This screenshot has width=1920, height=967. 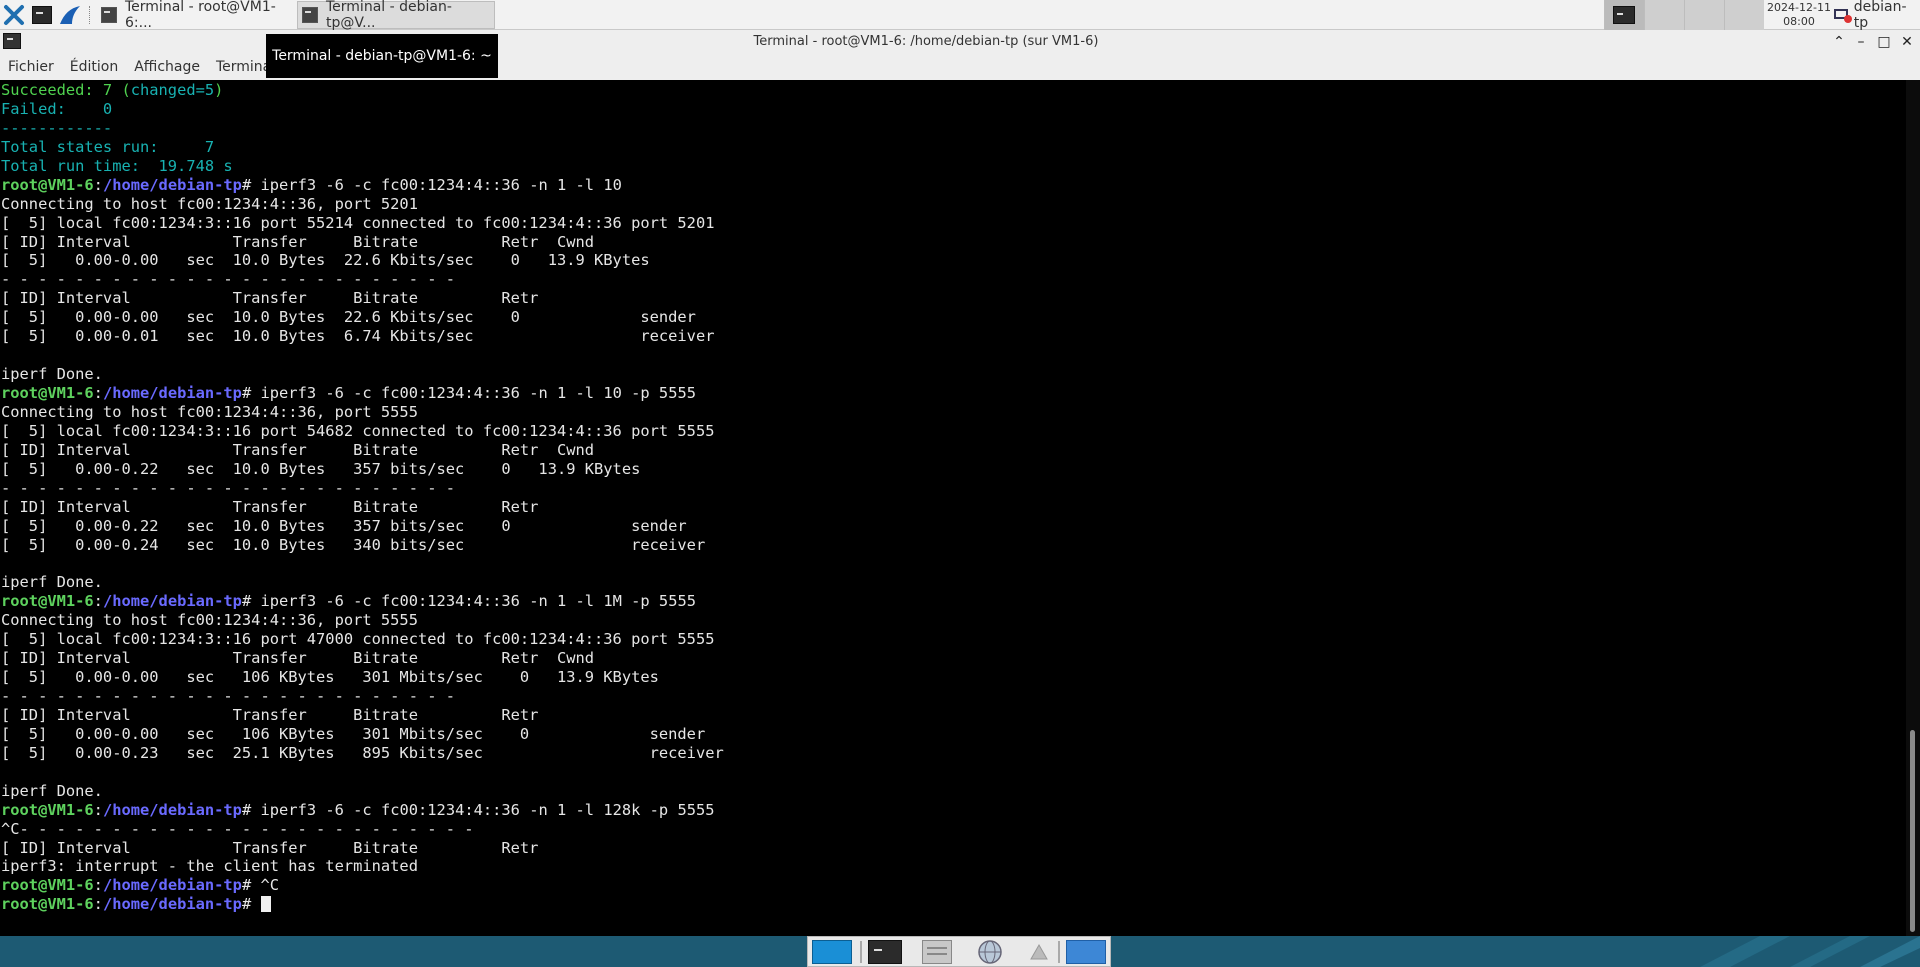 What do you see at coordinates (167, 67) in the screenshot?
I see `menu-affichage: Affichage` at bounding box center [167, 67].